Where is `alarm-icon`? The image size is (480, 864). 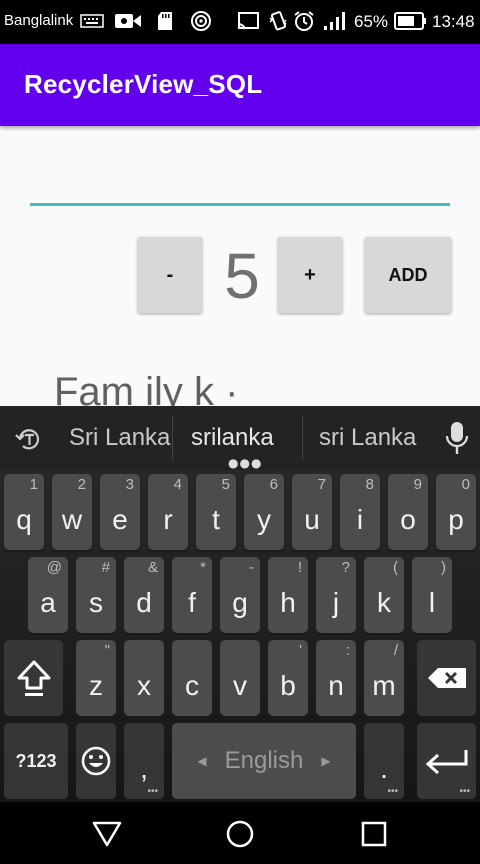 alarm-icon is located at coordinates (304, 21).